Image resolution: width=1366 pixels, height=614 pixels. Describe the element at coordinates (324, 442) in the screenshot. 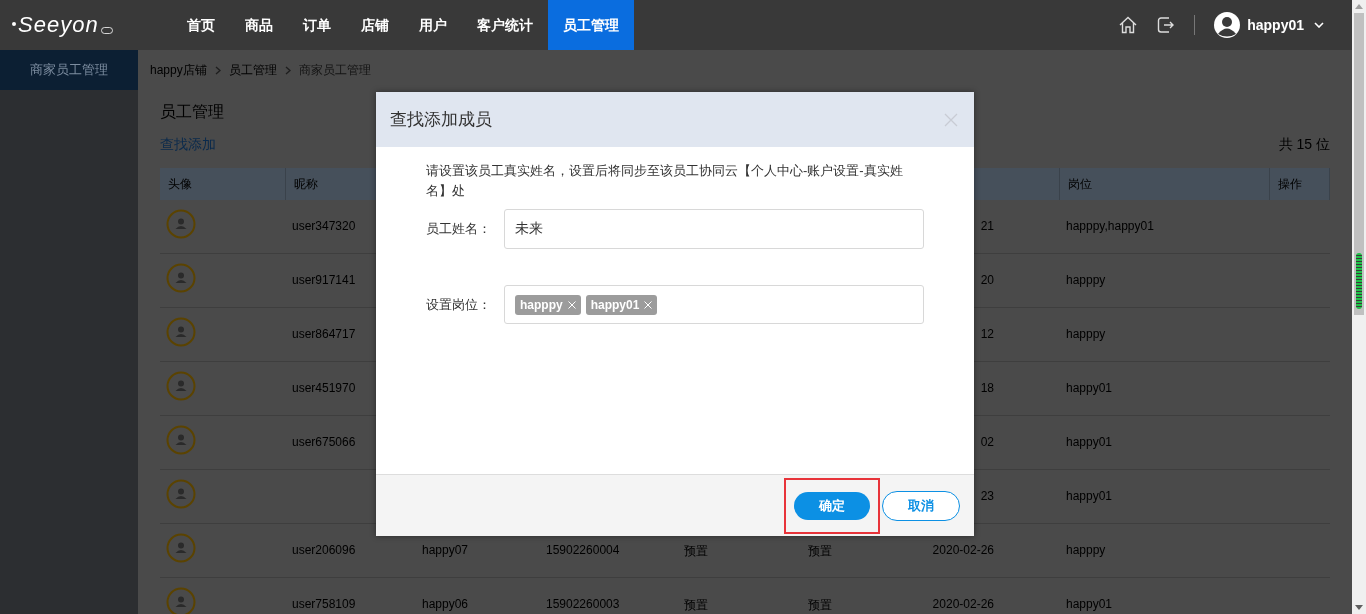

I see `table-cell: user675066` at that location.